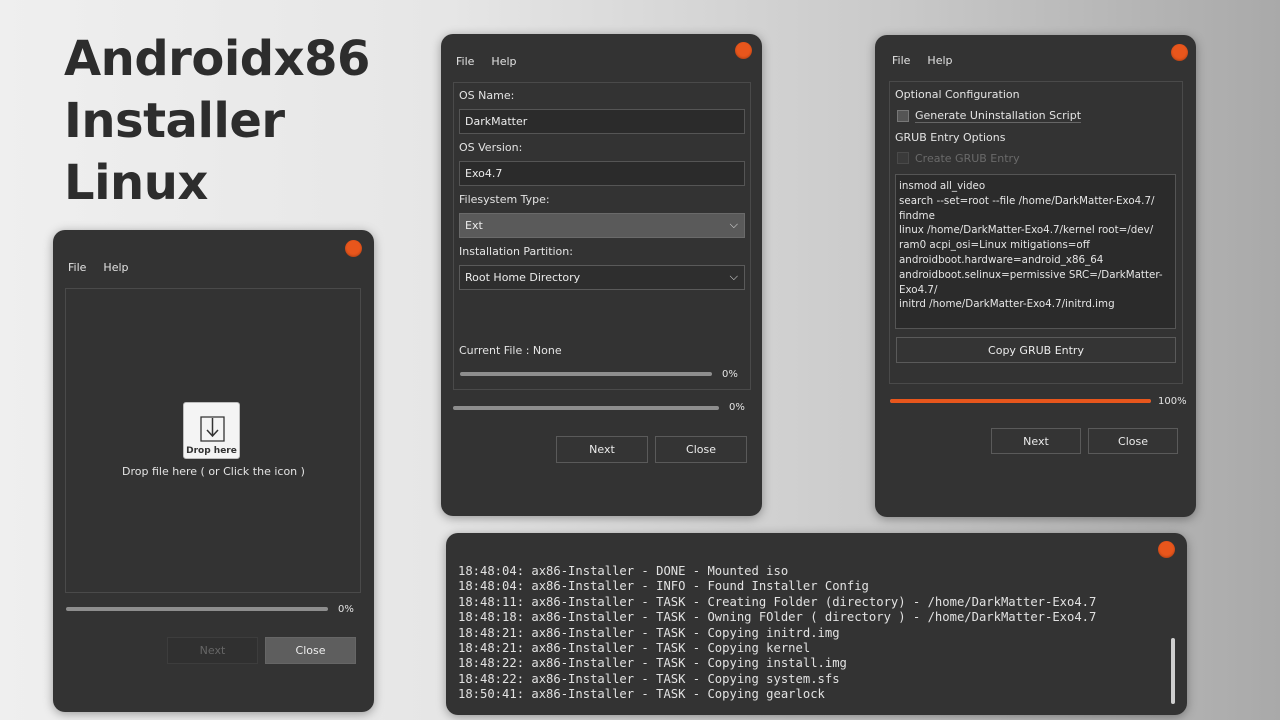  Describe the element at coordinates (174, 121) in the screenshot. I see `hero-line-2: Installer` at that location.